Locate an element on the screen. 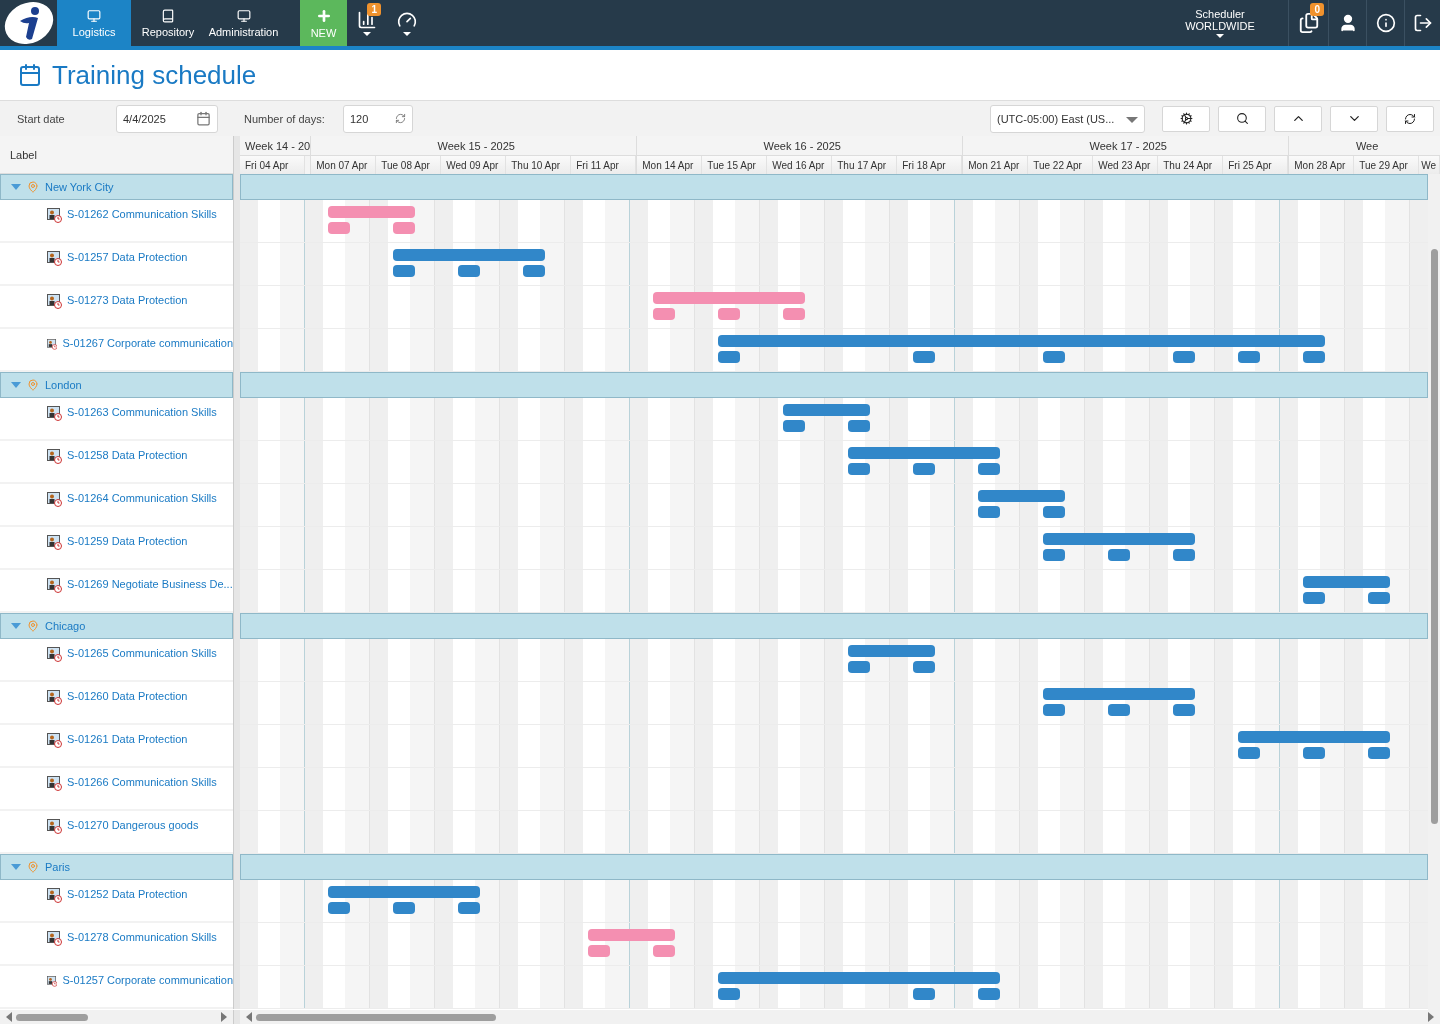 This screenshot has height=1024, width=1440. task-link: S-01266 Communication Skills is located at coordinates (142, 782).